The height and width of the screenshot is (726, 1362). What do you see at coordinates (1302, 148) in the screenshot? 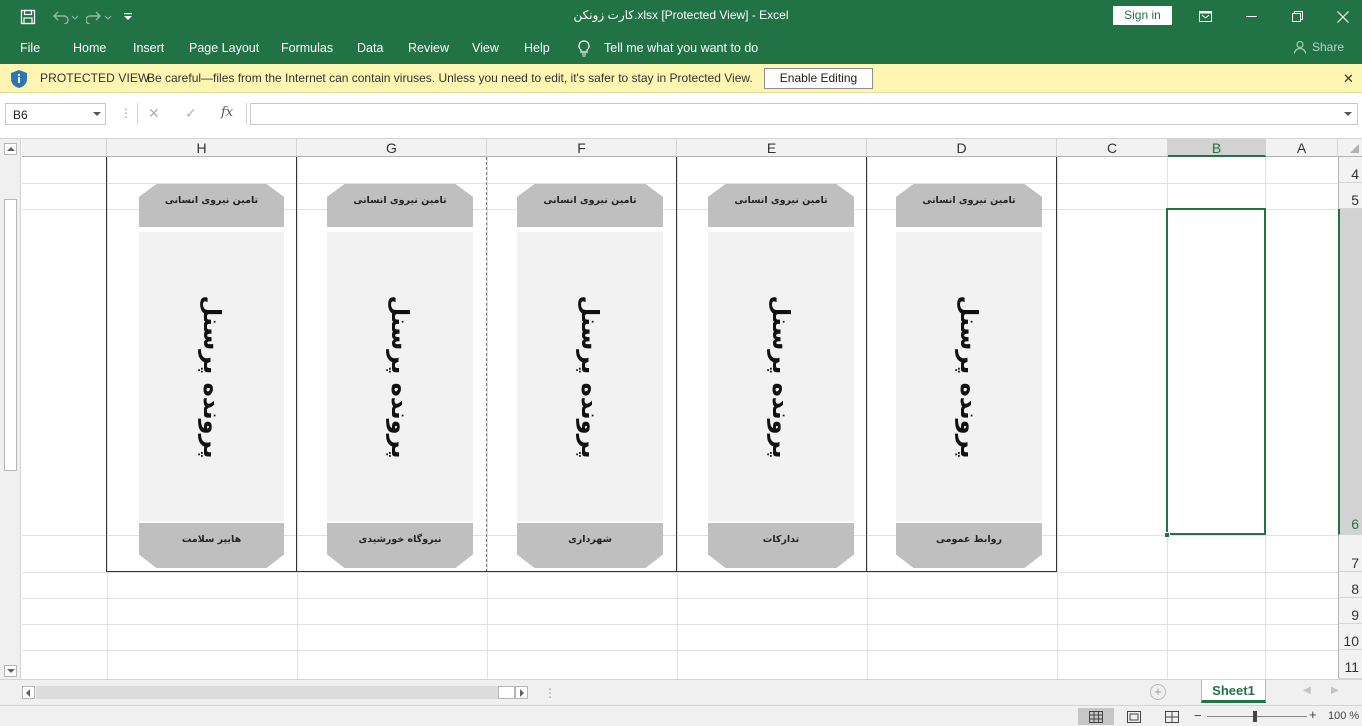
I see `column-header-a: A` at bounding box center [1302, 148].